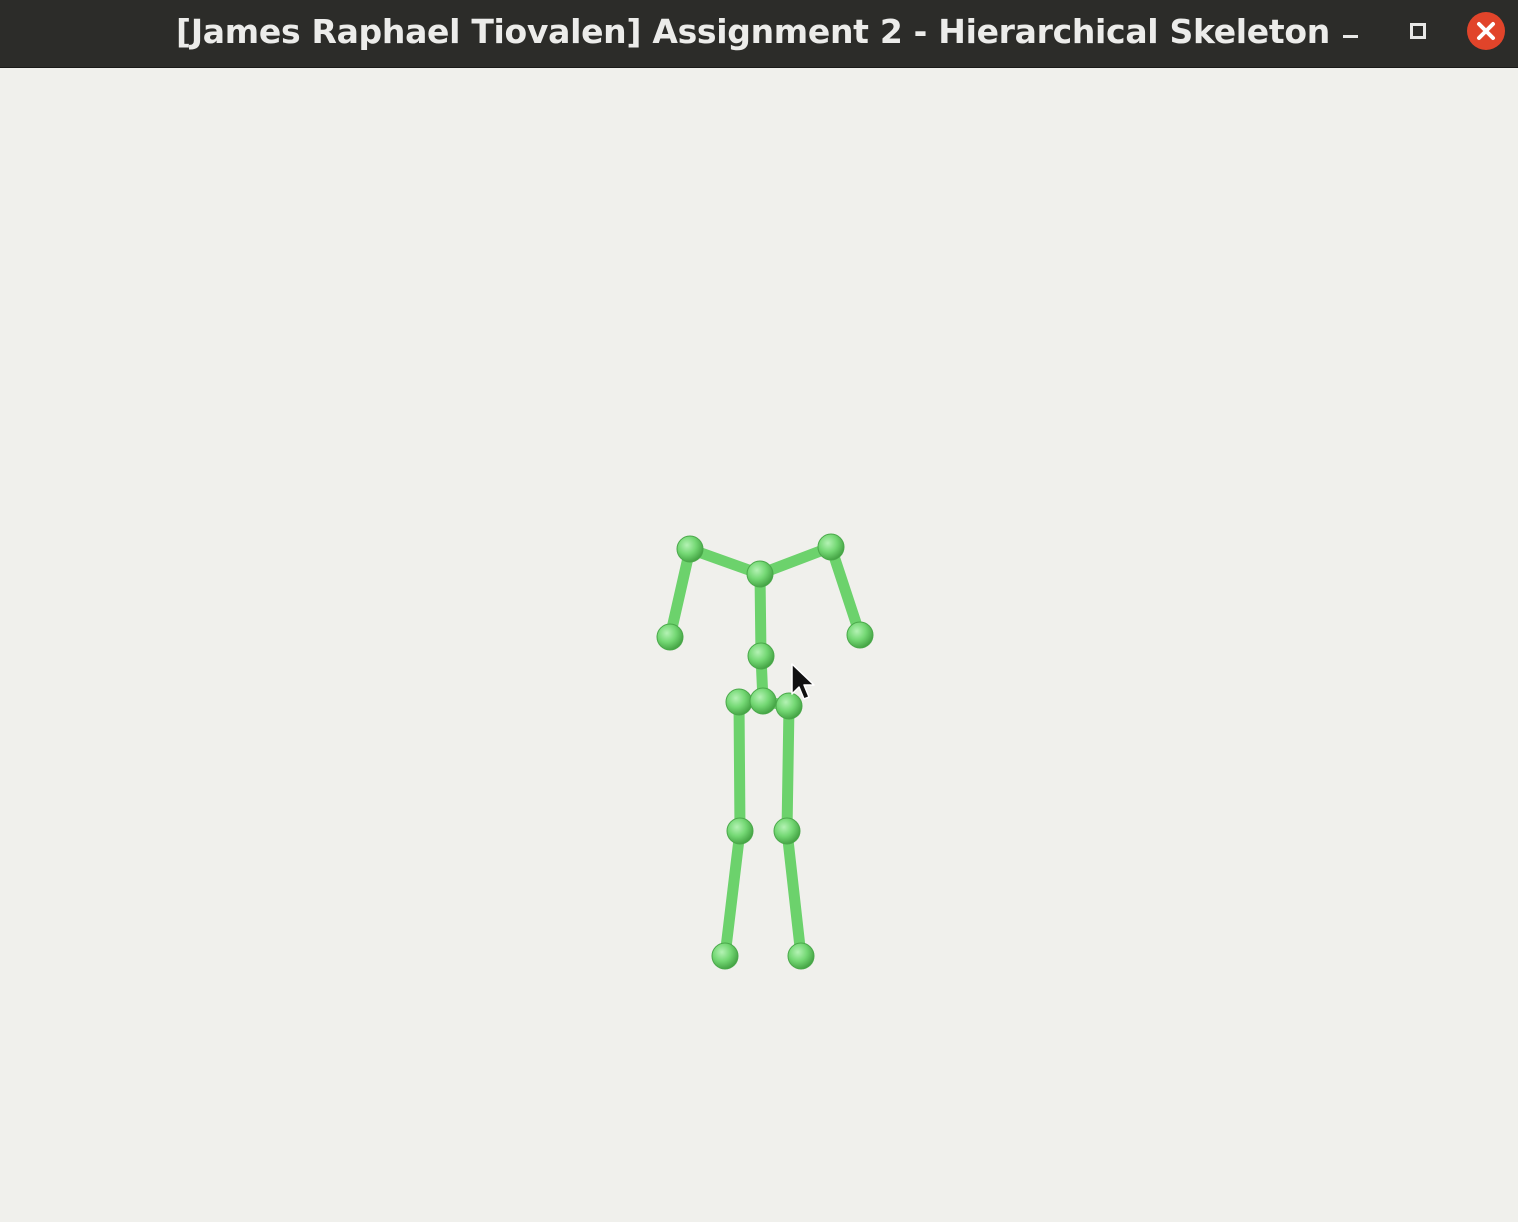  I want to click on maximize-button, so click(1418, 30).